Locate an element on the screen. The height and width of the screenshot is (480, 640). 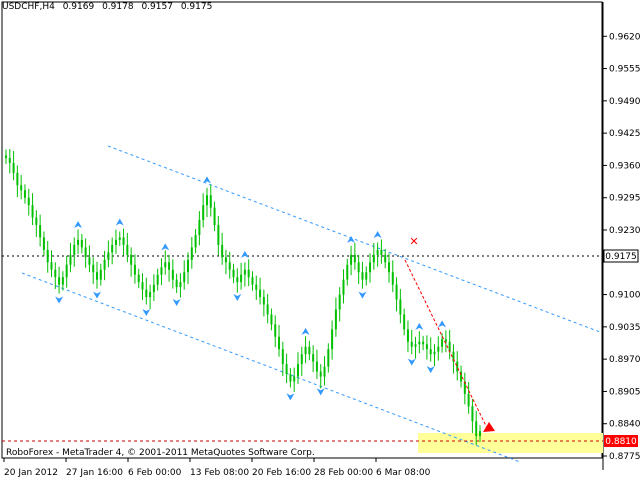
price-tick-label: 0.8840 is located at coordinates (624, 425).